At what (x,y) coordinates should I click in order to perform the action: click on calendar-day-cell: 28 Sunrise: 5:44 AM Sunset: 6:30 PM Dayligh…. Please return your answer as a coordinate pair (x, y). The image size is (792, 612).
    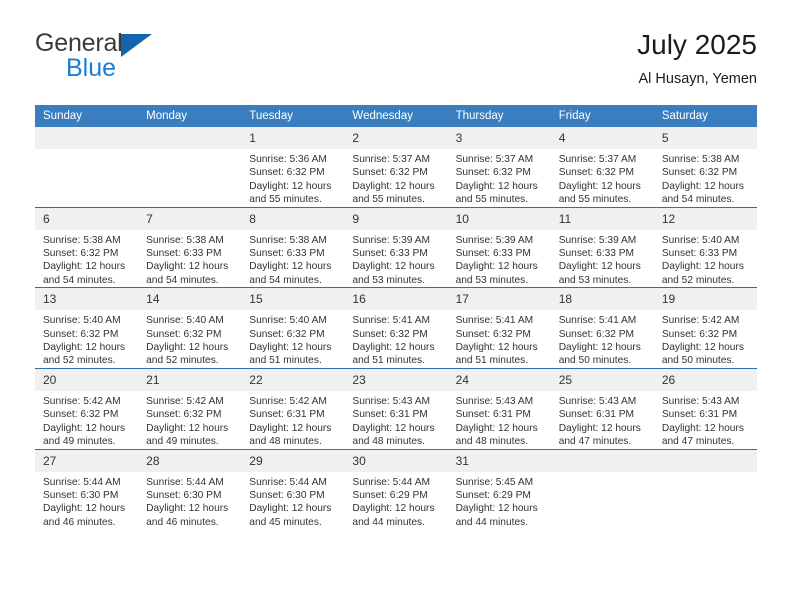
    Looking at the image, I should click on (190, 489).